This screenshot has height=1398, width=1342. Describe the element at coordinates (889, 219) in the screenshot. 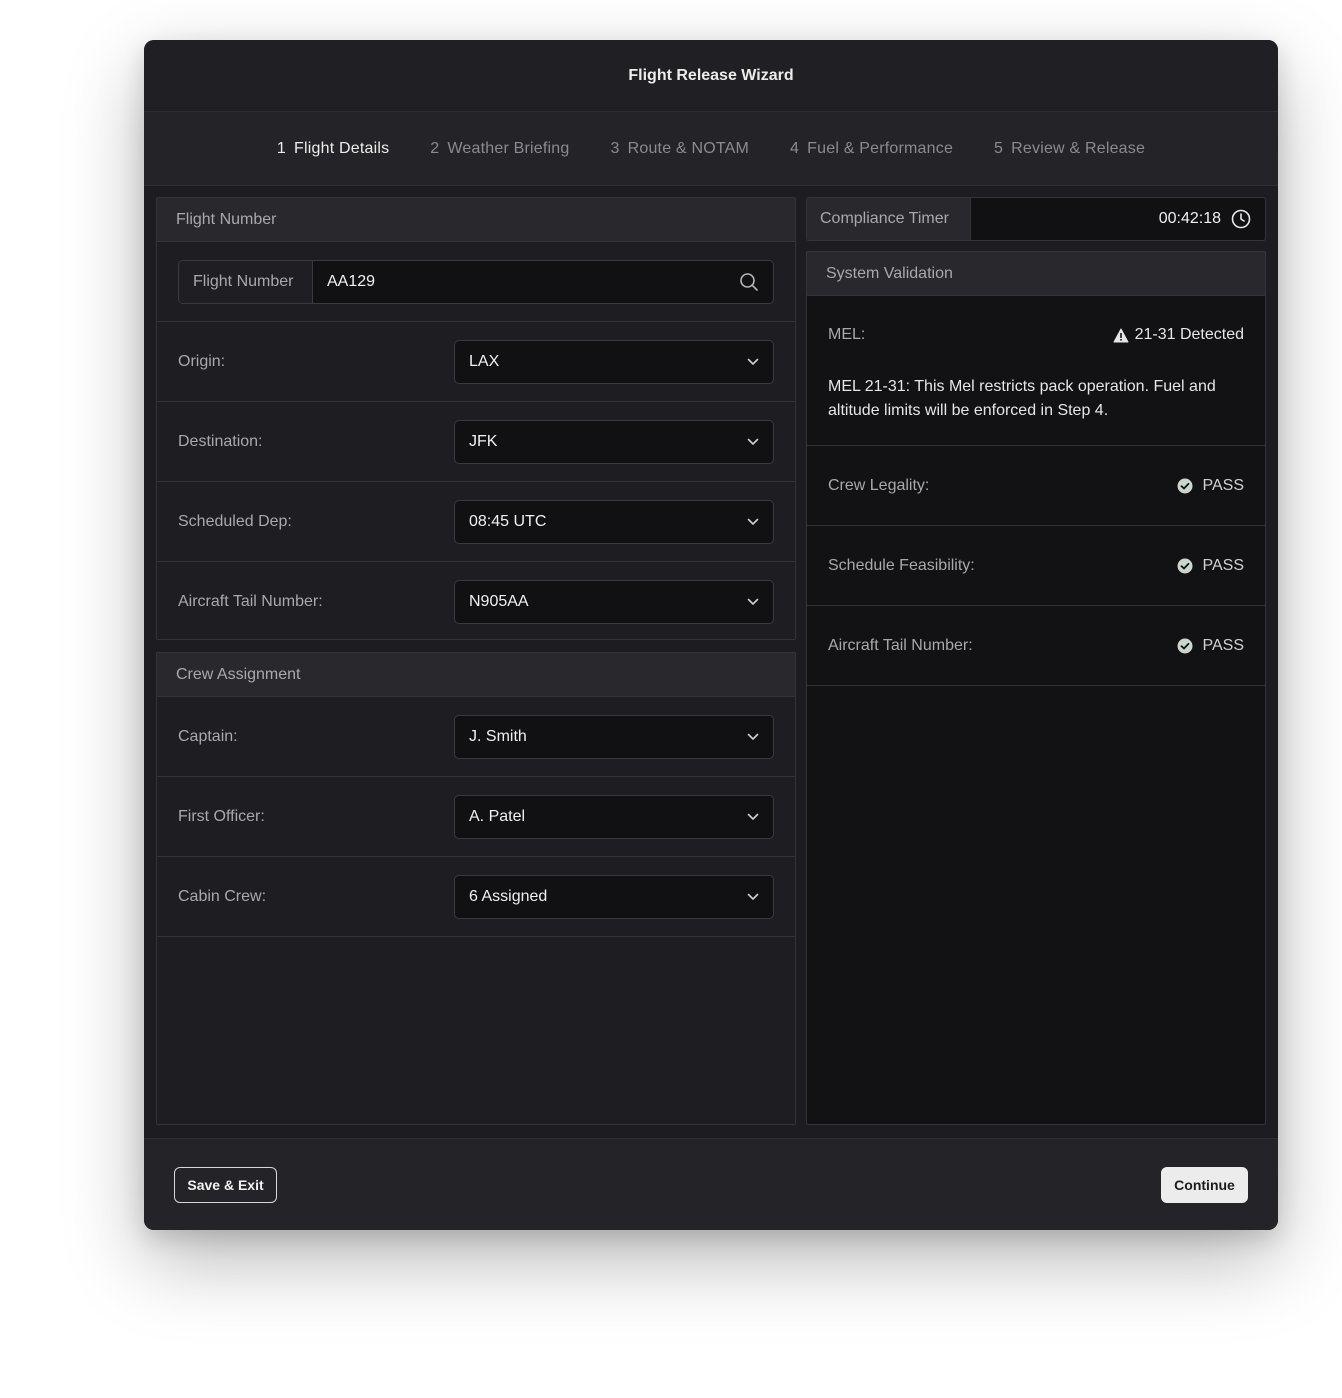

I see `timer-label: Compliance Timer` at that location.